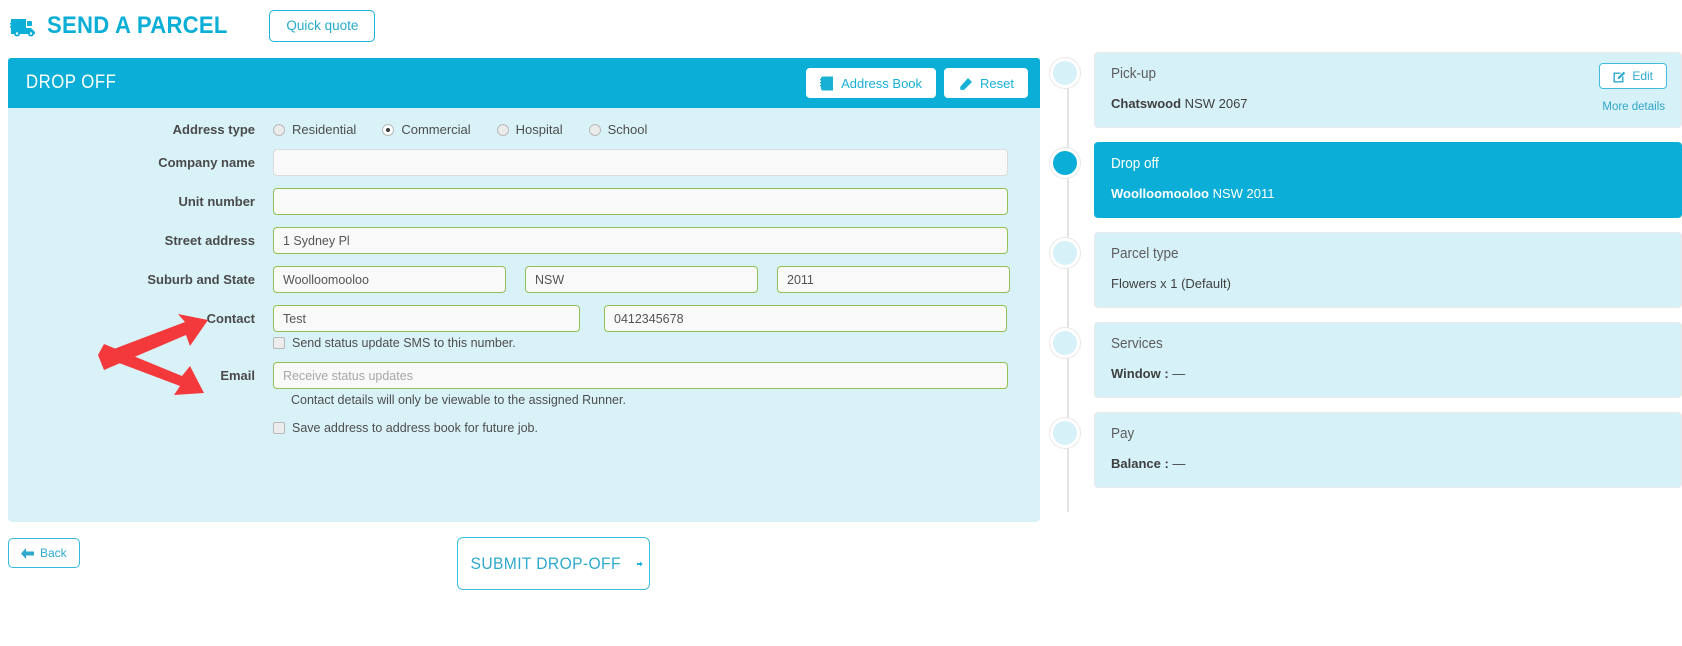 This screenshot has width=1682, height=646. Describe the element at coordinates (279, 343) in the screenshot. I see `sms-checkbox` at that location.